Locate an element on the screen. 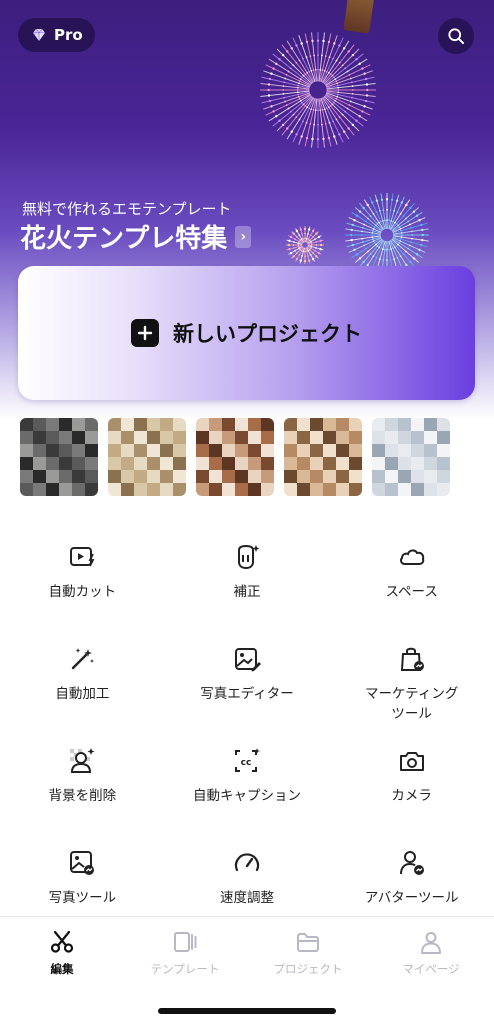 This screenshot has height=1024, width=494. tool-photo-editor: 写真エディター is located at coordinates (247, 681).